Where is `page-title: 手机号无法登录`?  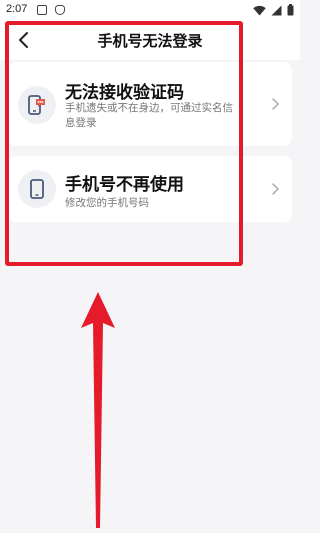
page-title: 手机号无法登录 is located at coordinates (150, 41).